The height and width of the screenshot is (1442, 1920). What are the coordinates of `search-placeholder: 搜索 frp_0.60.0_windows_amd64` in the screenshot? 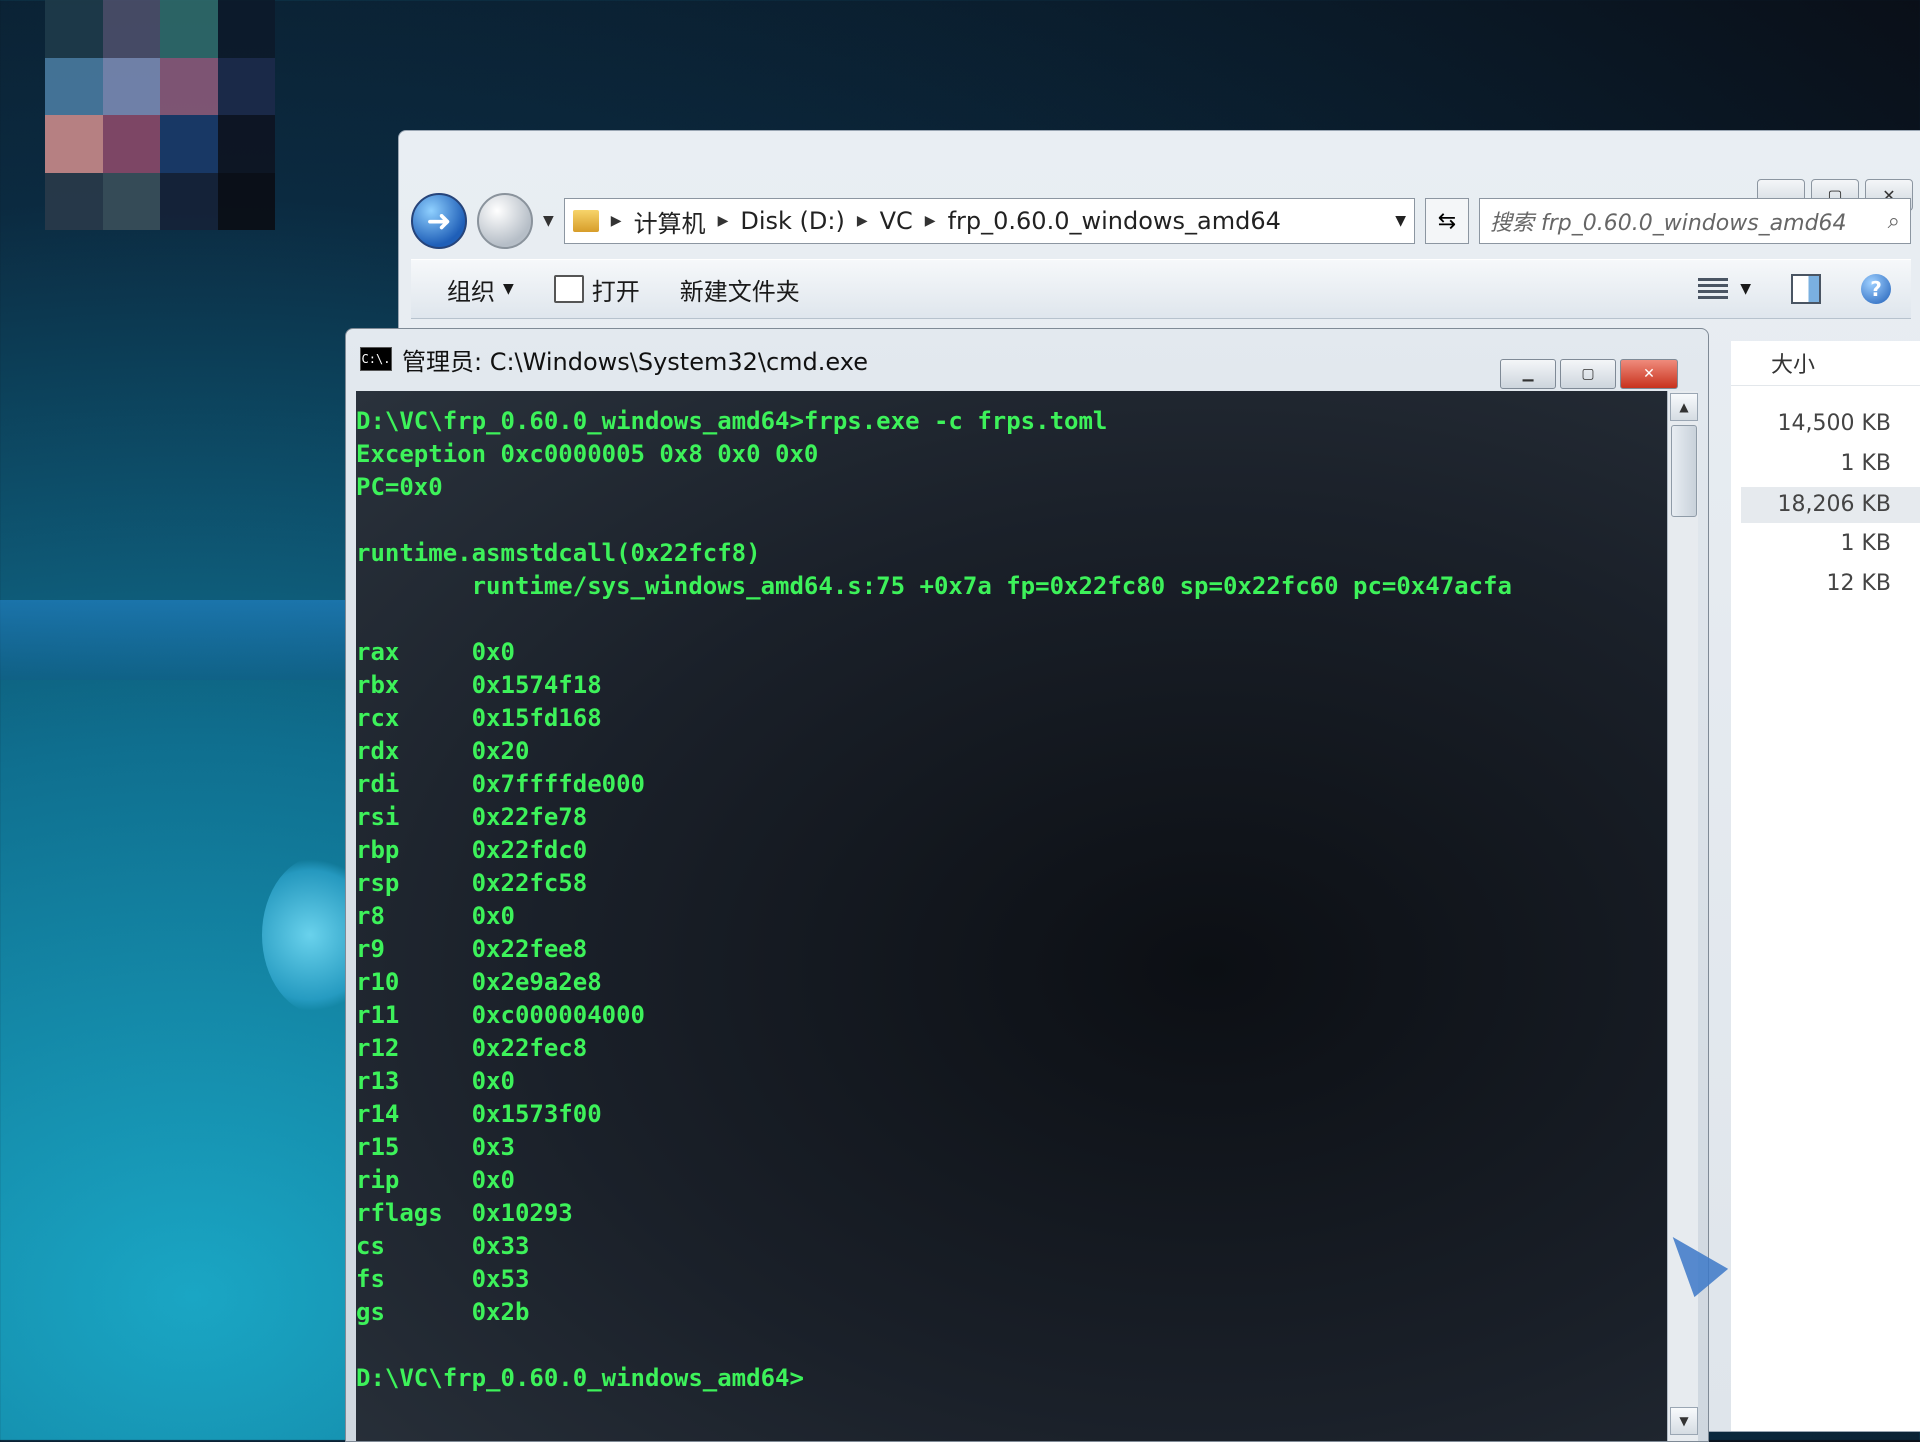 It's located at (1668, 223).